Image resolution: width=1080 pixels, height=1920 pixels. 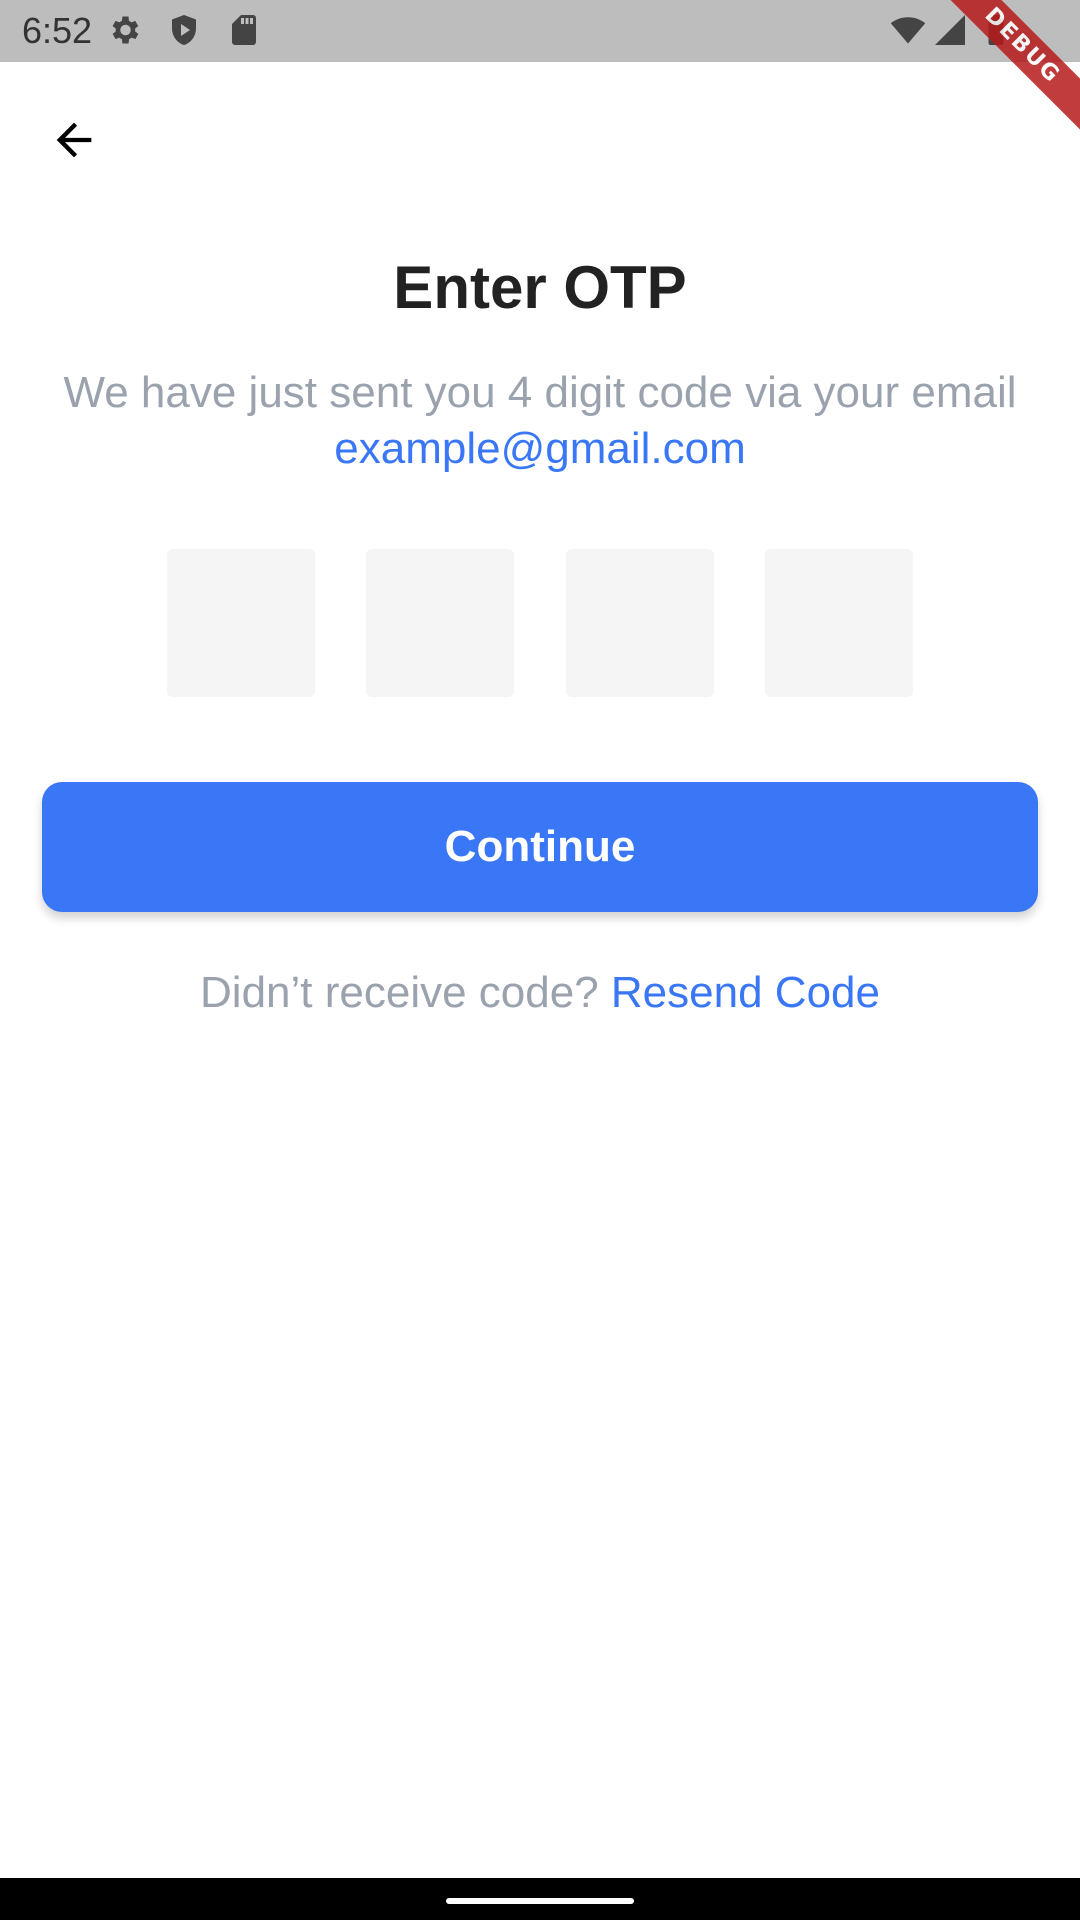 I want to click on resend-code-link: Resend Code, so click(x=745, y=992).